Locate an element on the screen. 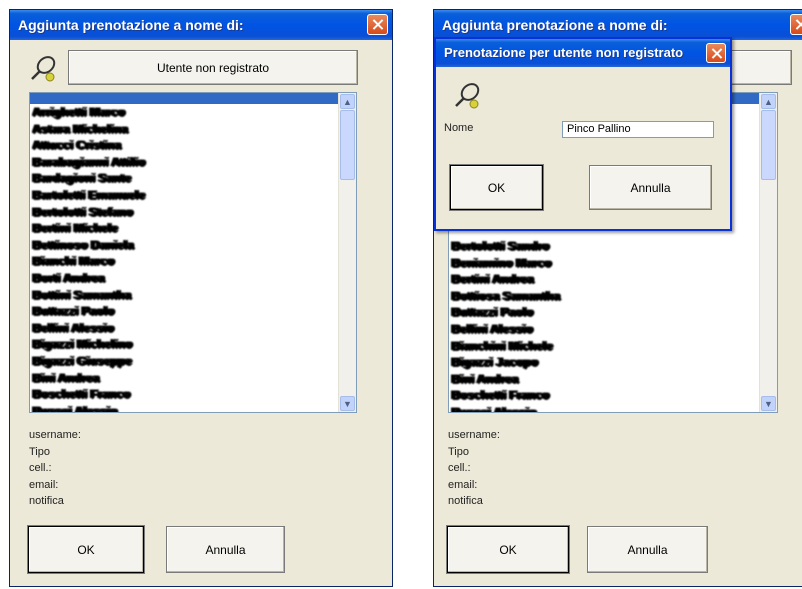 The height and width of the screenshot is (589, 802). list-item: Borti Andrea is located at coordinates (184, 278).